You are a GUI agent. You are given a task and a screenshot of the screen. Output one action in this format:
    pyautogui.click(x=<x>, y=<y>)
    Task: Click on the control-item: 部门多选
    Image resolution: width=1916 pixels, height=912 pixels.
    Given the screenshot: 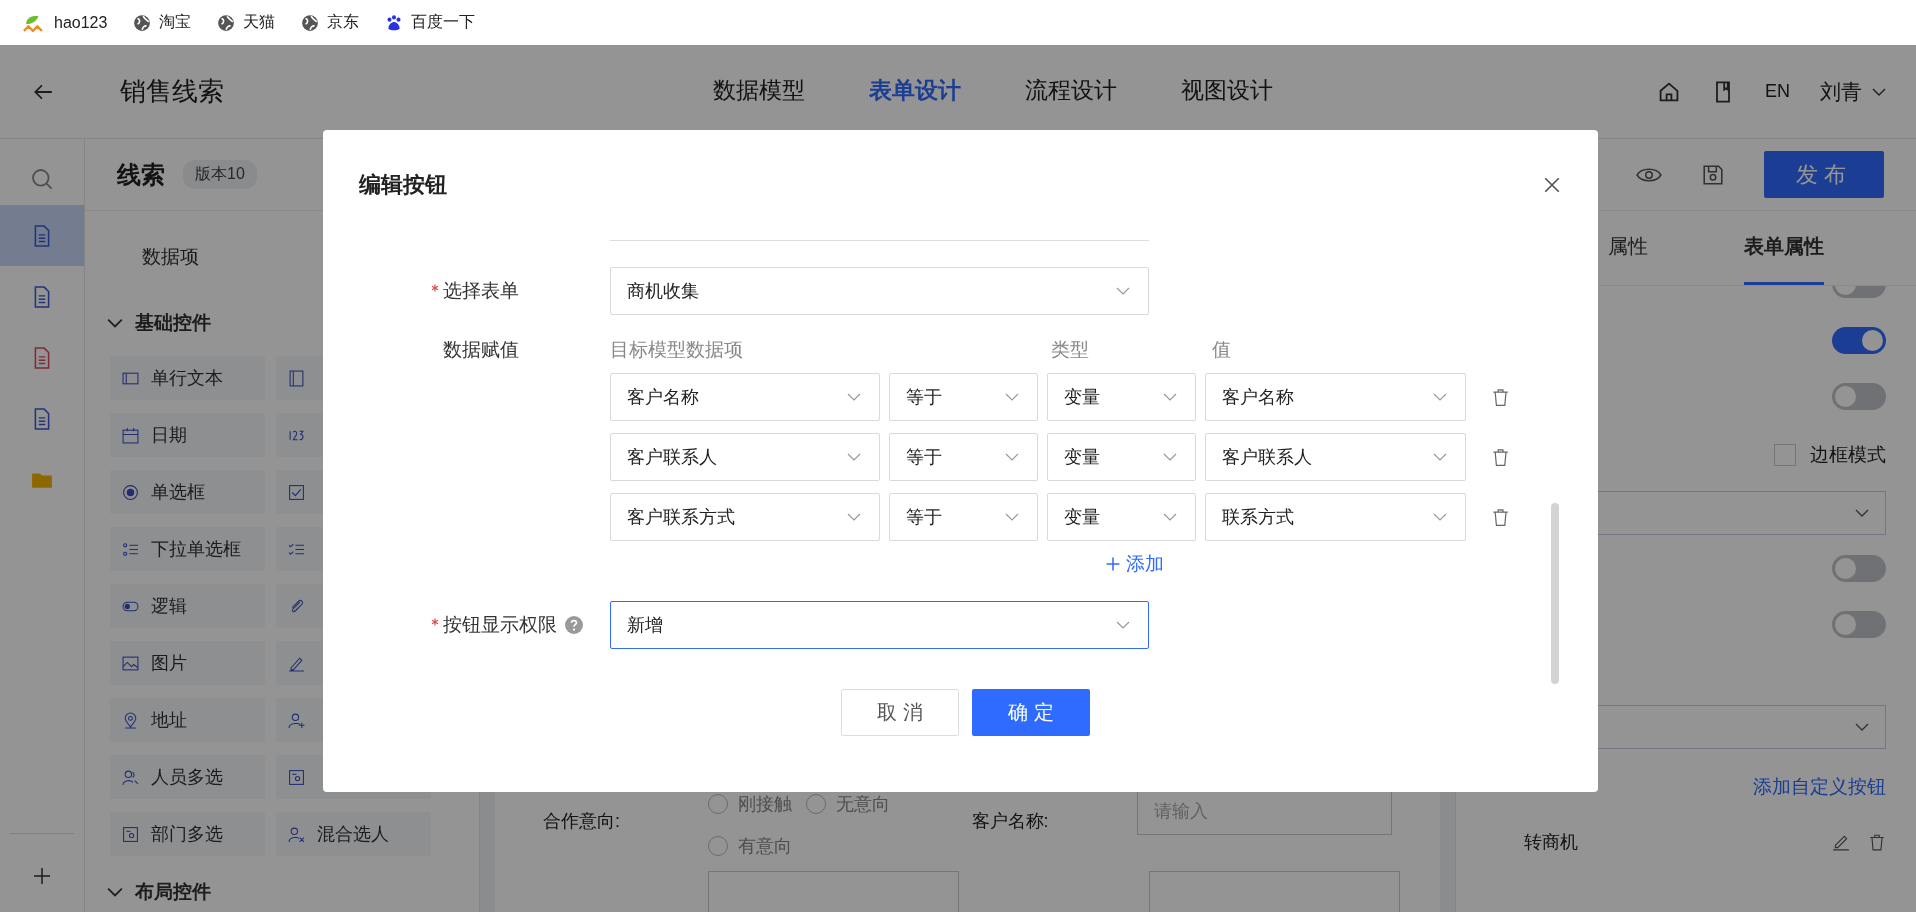 What is the action you would take?
    pyautogui.click(x=187, y=834)
    